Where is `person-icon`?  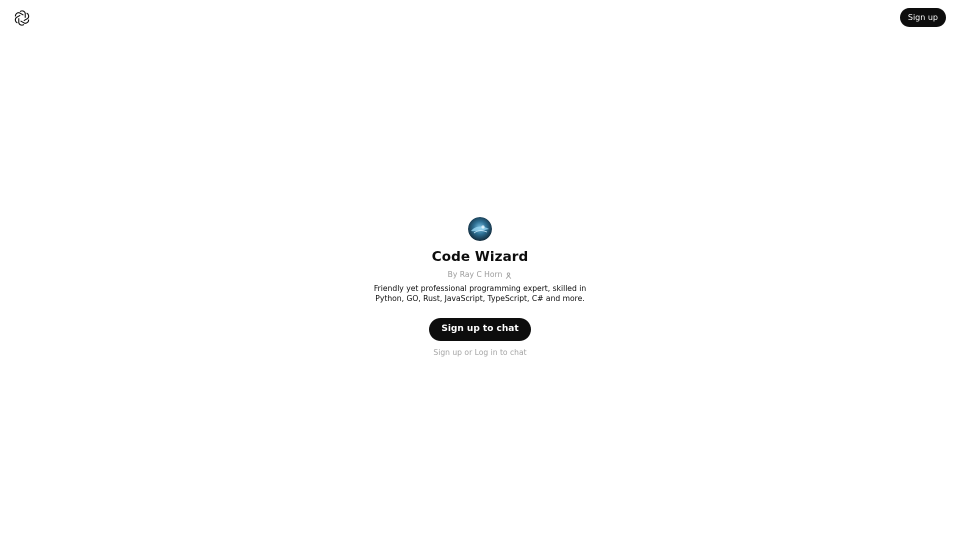
person-icon is located at coordinates (508, 275).